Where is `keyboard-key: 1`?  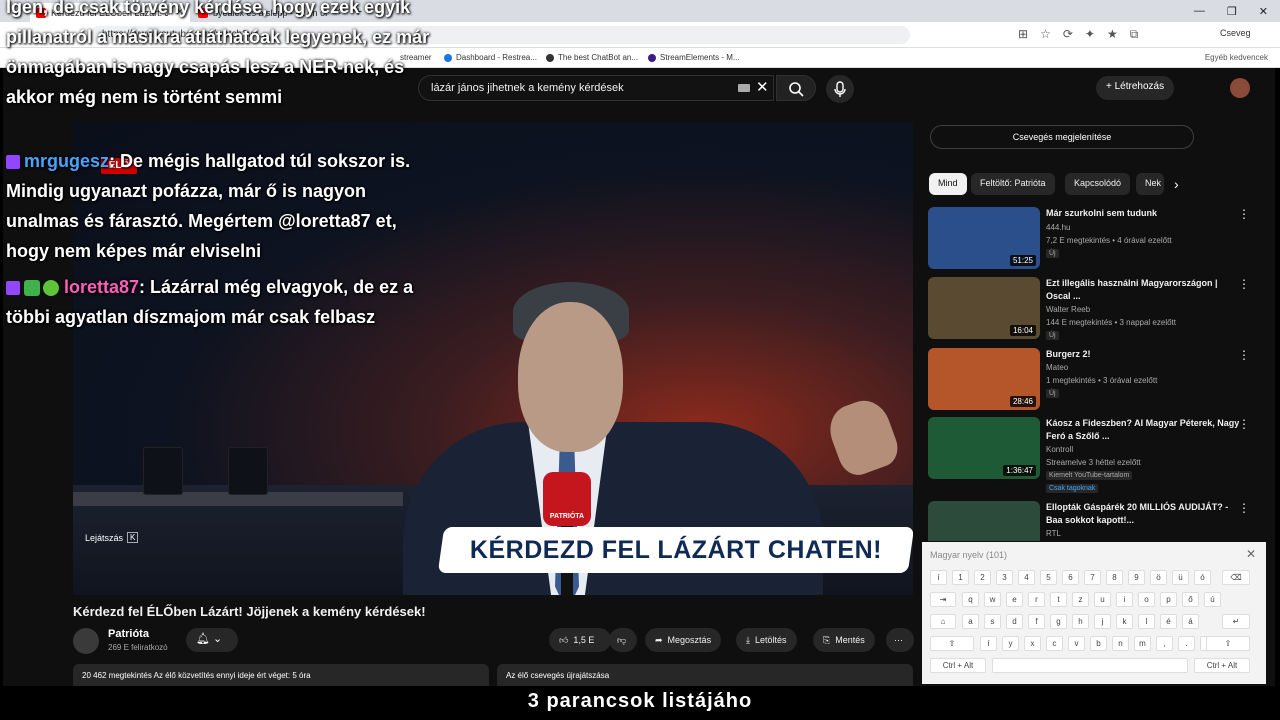 keyboard-key: 1 is located at coordinates (960, 577).